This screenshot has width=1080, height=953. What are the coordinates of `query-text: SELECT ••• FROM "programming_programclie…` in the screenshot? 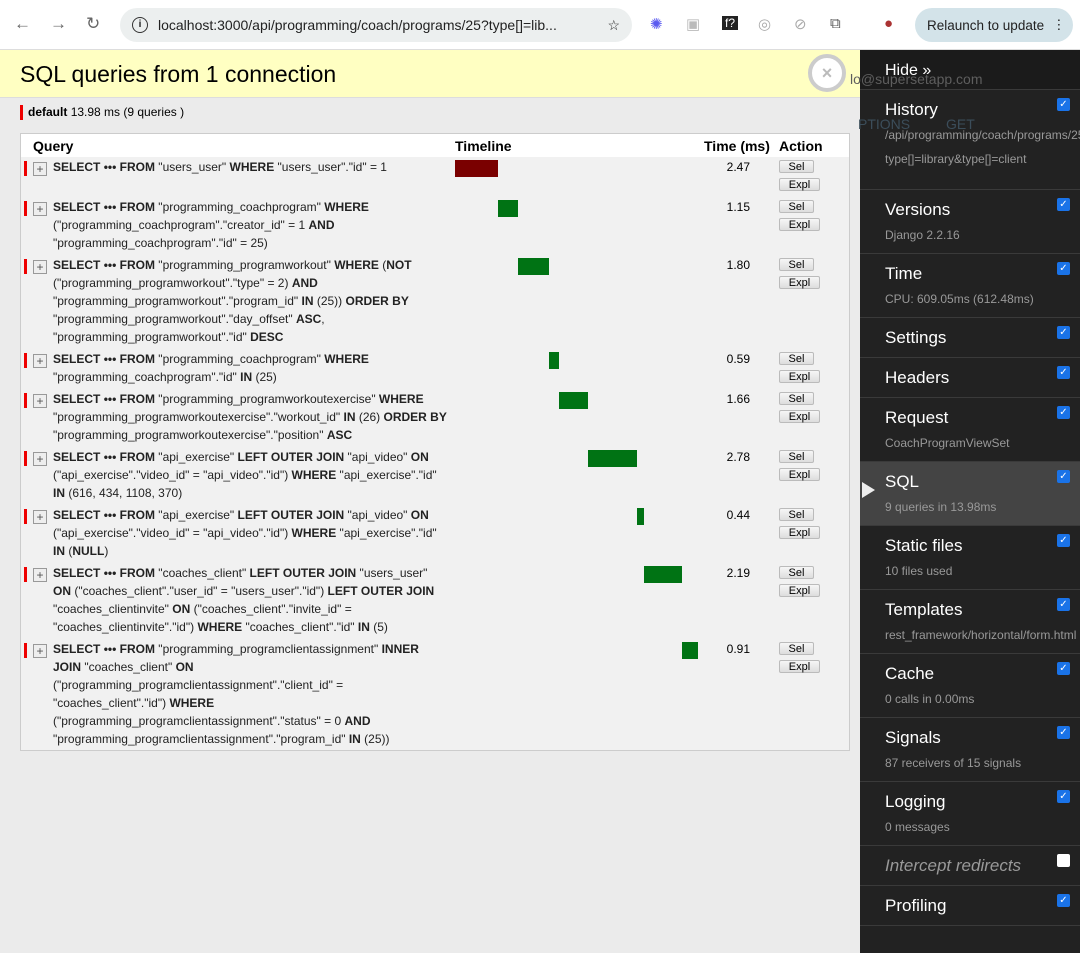 It's located at (236, 694).